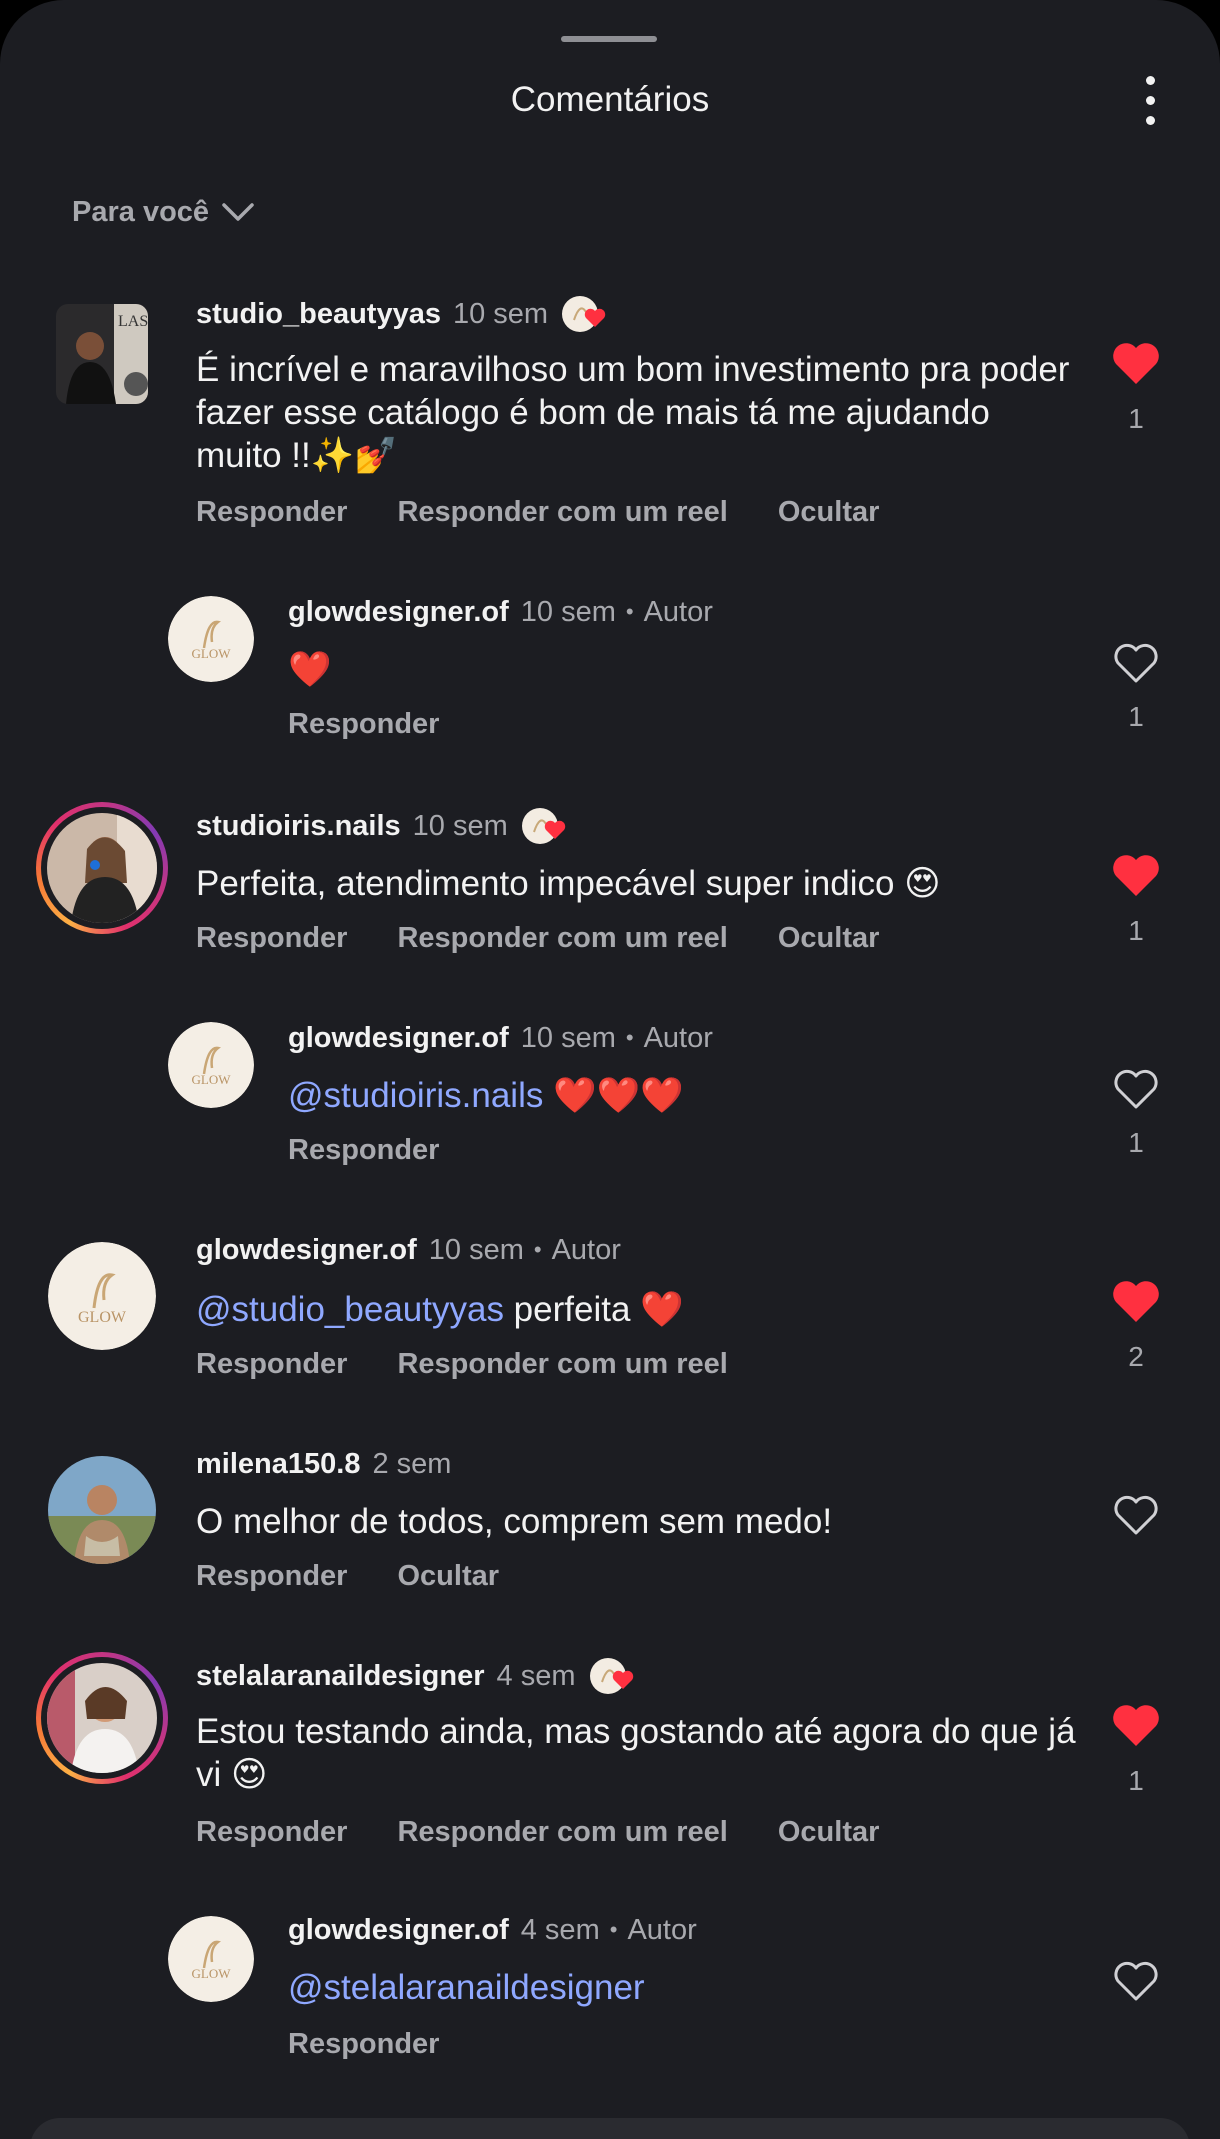  Describe the element at coordinates (278, 1464) in the screenshot. I see `comment-username: milena150.8` at that location.